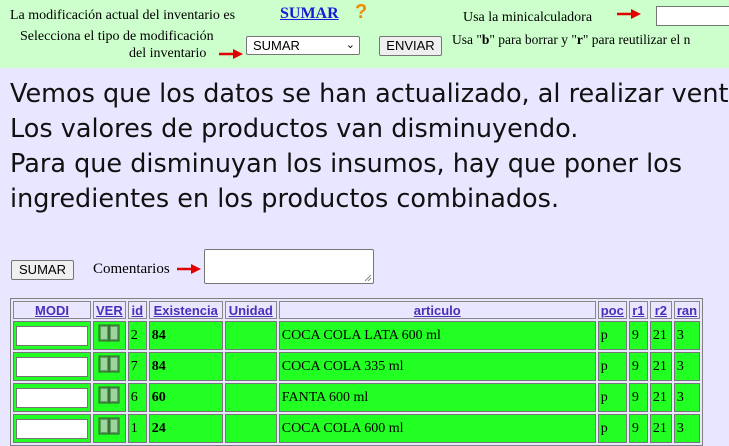 The image size is (729, 446). Describe the element at coordinates (437, 397) in the screenshot. I see `cell-articulo: FANTA 600 ml` at that location.